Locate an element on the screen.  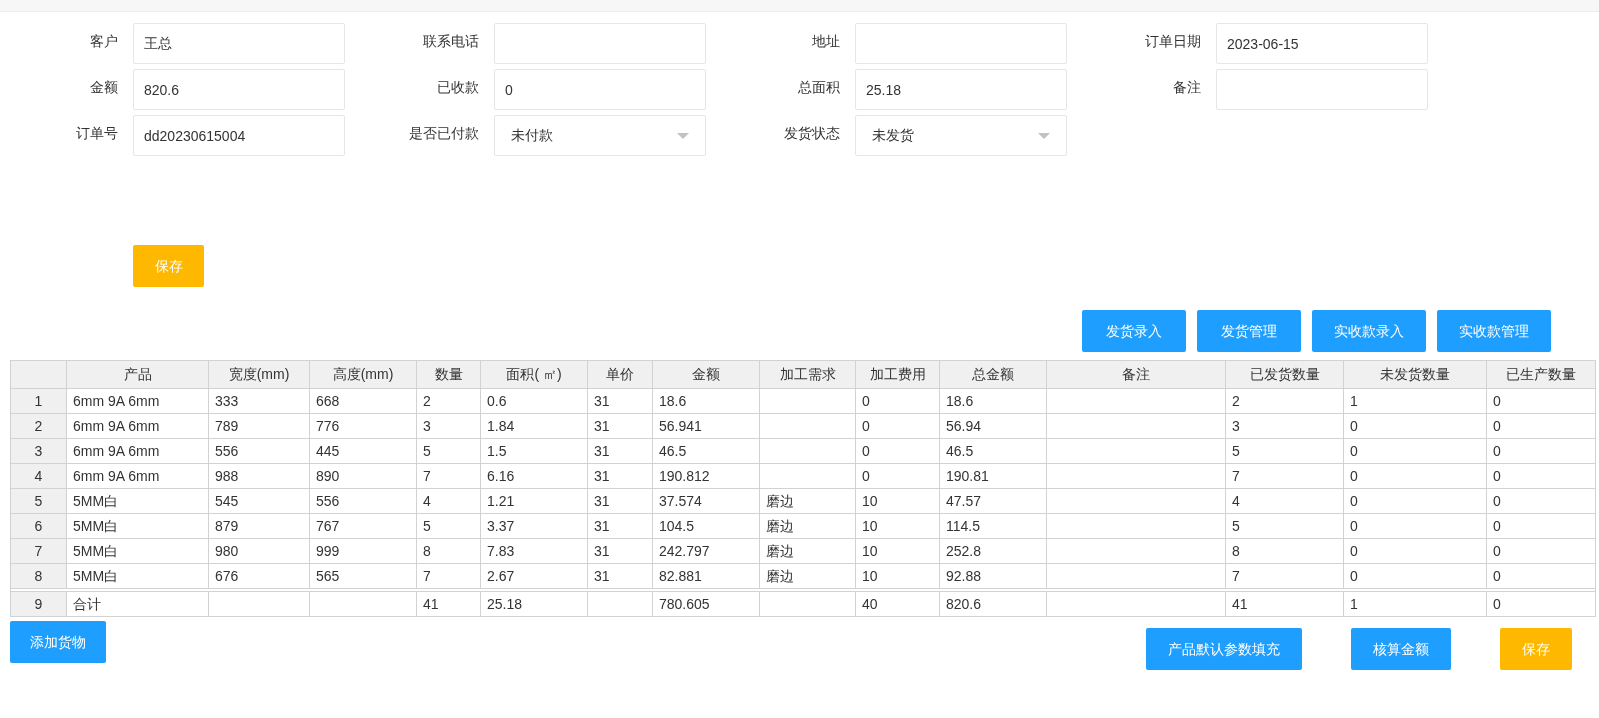
table-cell: 92.88 is located at coordinates (993, 576).